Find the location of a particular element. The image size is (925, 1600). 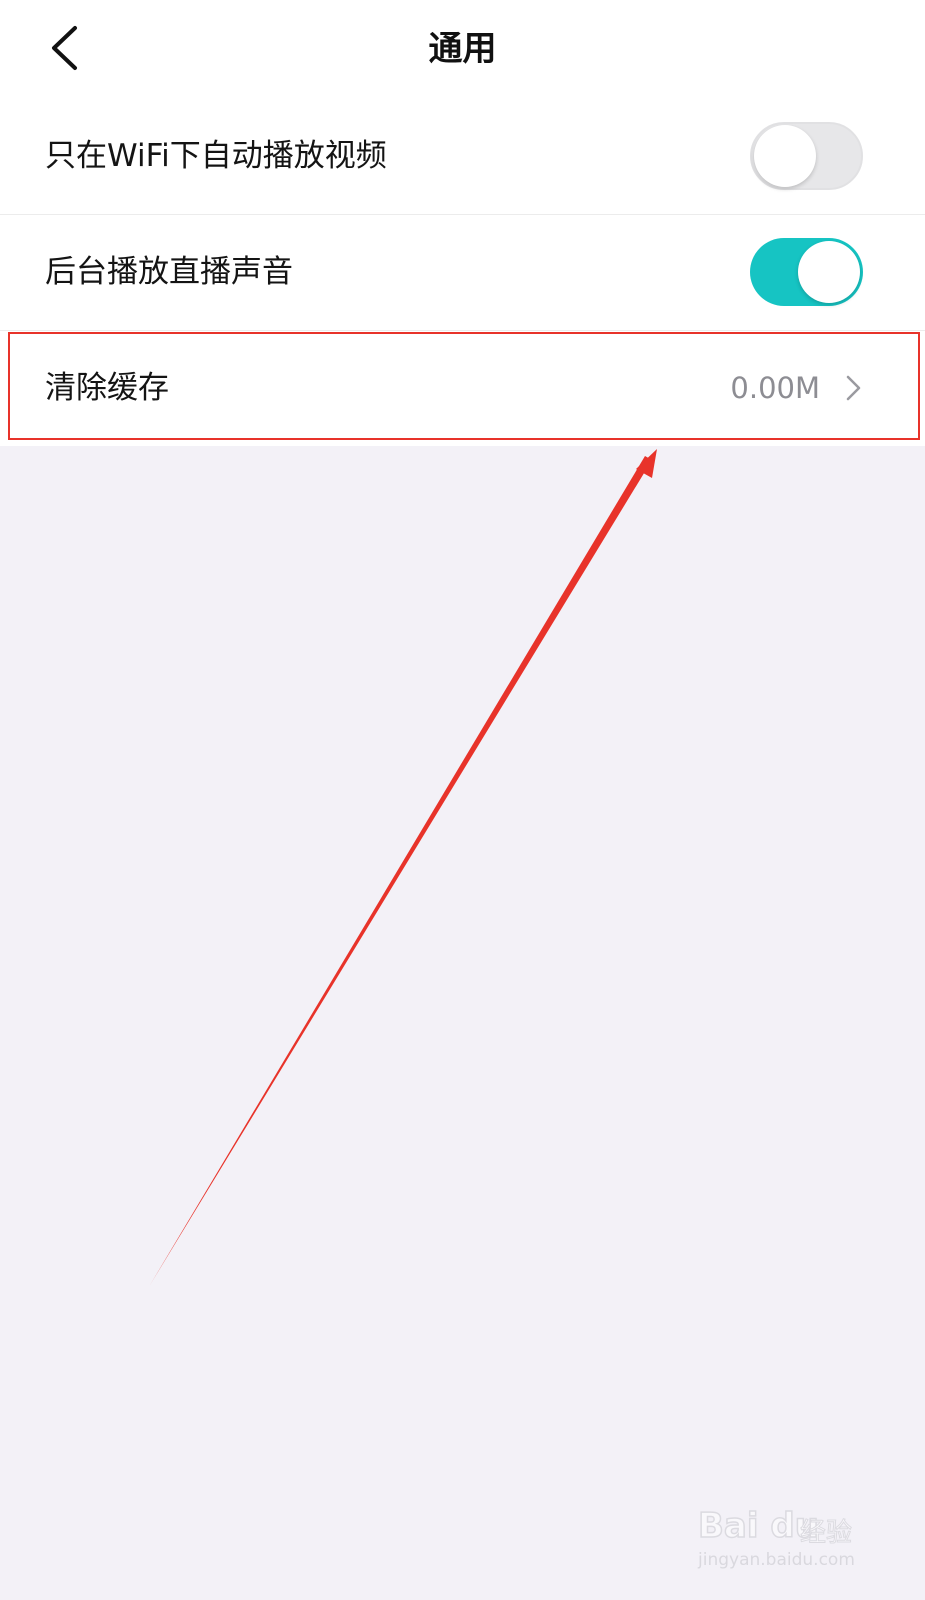

background-live-audio-toggle is located at coordinates (806, 272).